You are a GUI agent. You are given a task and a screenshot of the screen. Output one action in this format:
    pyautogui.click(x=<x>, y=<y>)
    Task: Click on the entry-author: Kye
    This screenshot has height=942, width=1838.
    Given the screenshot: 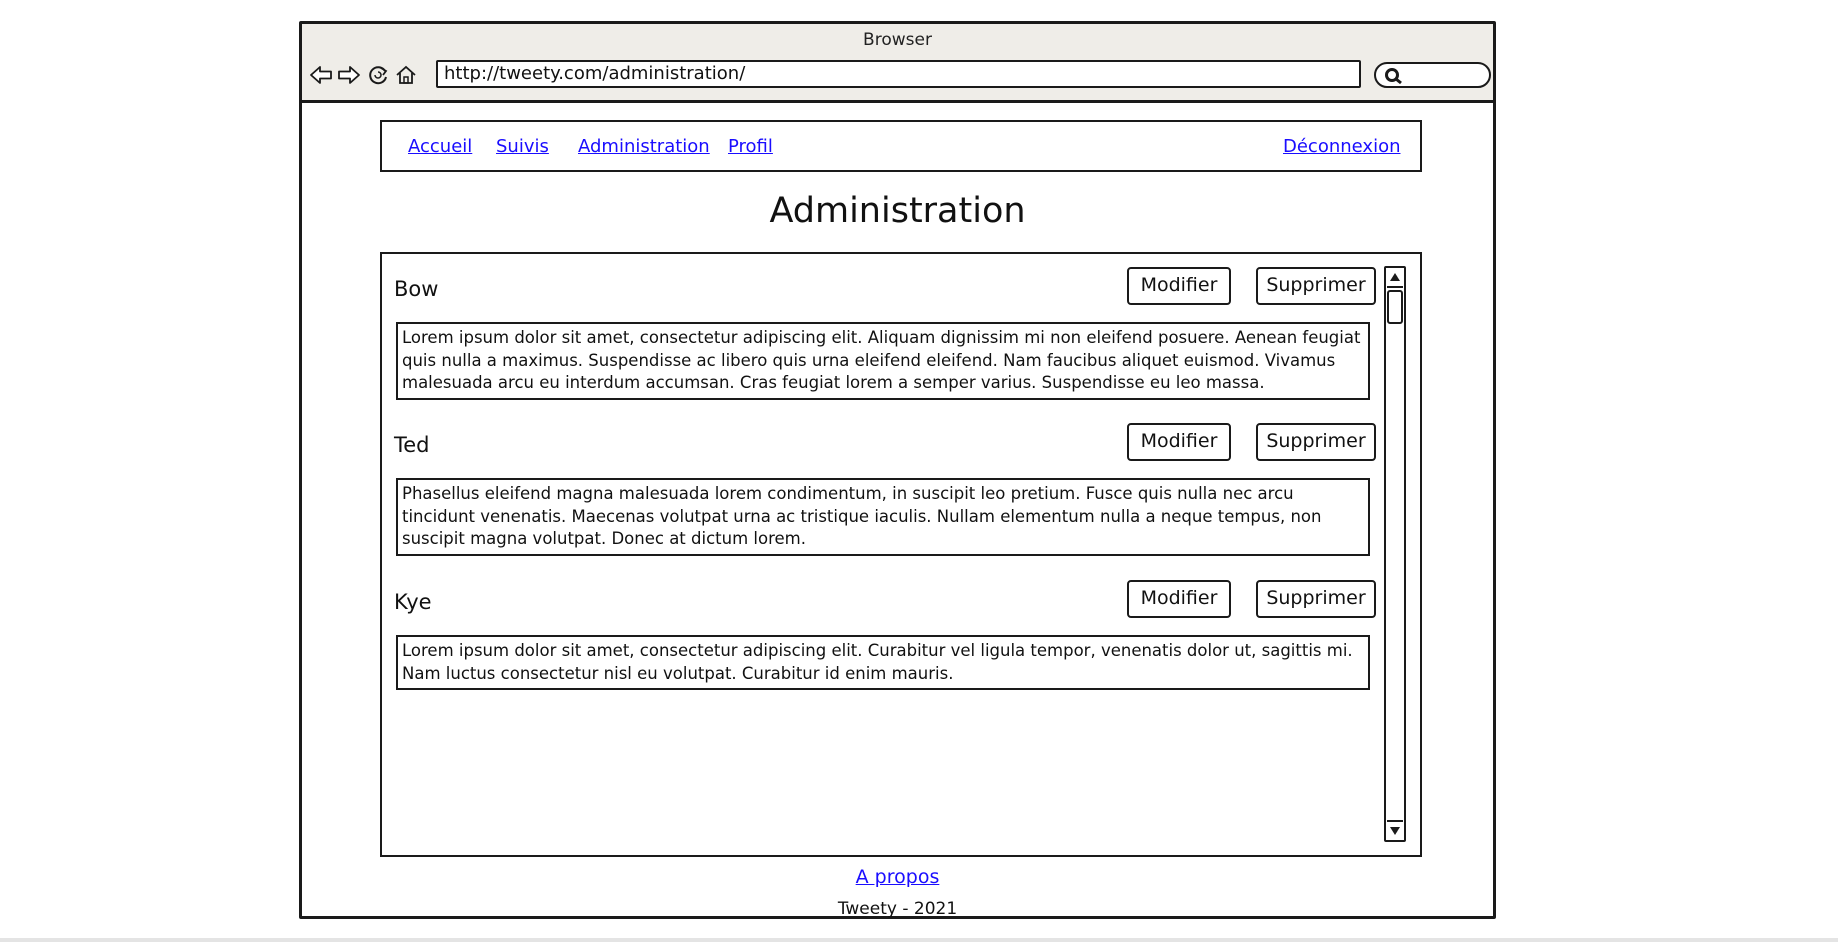 What is the action you would take?
    pyautogui.click(x=413, y=602)
    